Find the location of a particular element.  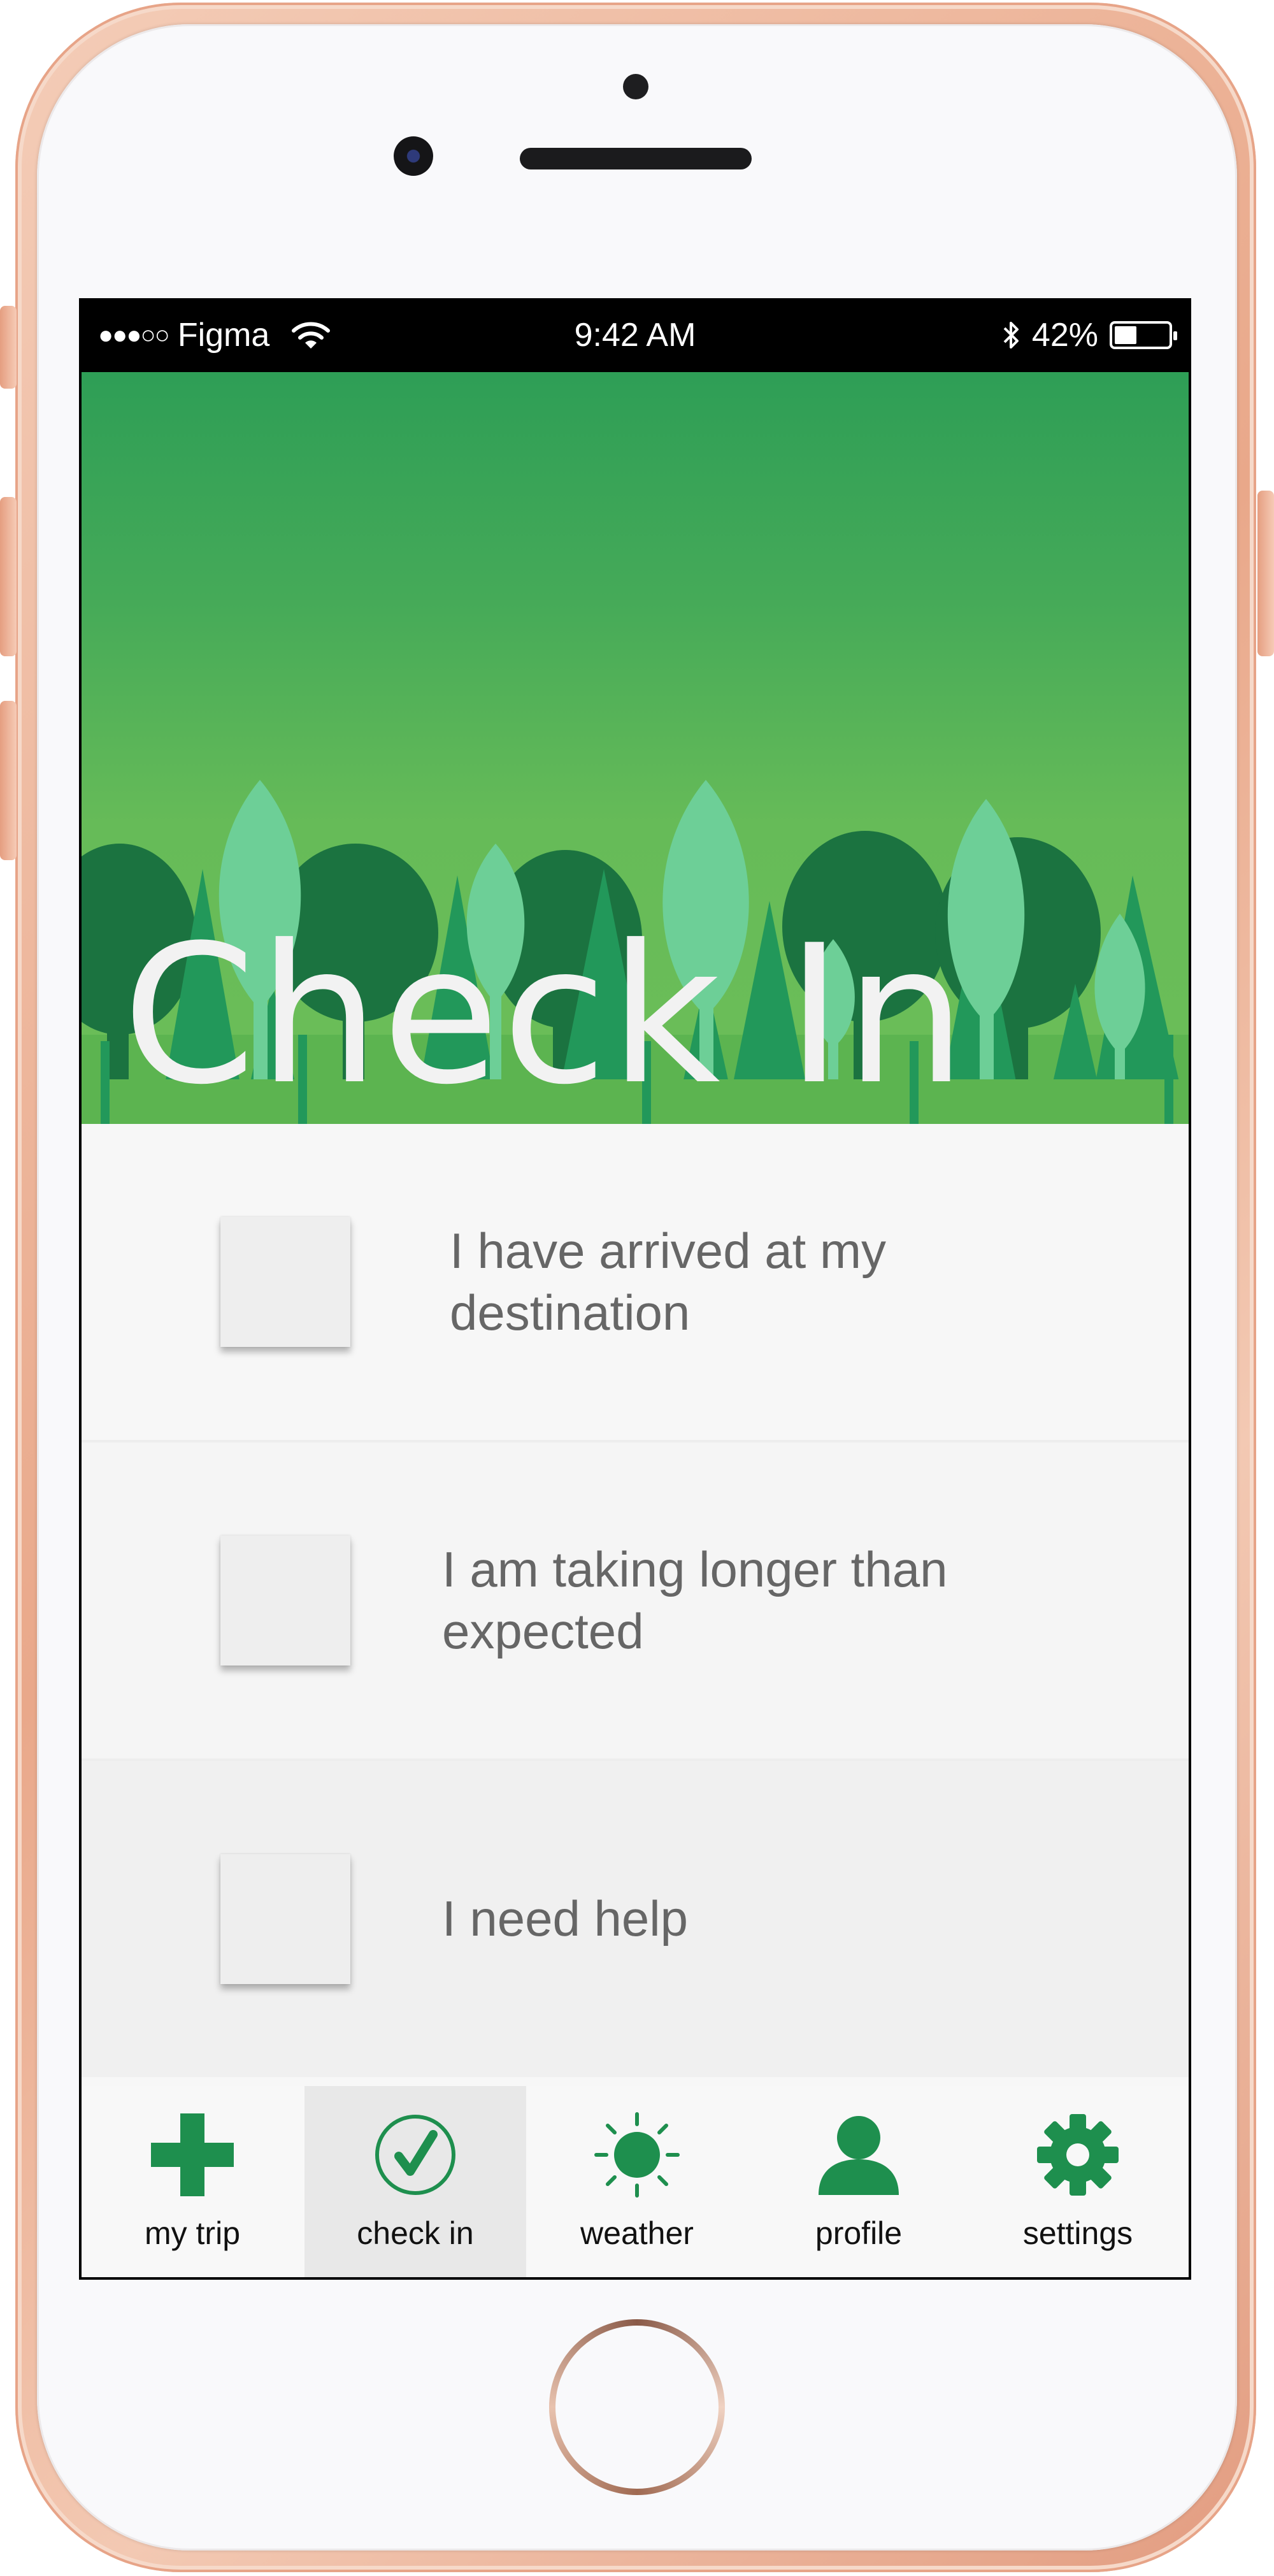

status-bar: ●●●○○ Figma 9:42 AM 42% is located at coordinates (635, 335).